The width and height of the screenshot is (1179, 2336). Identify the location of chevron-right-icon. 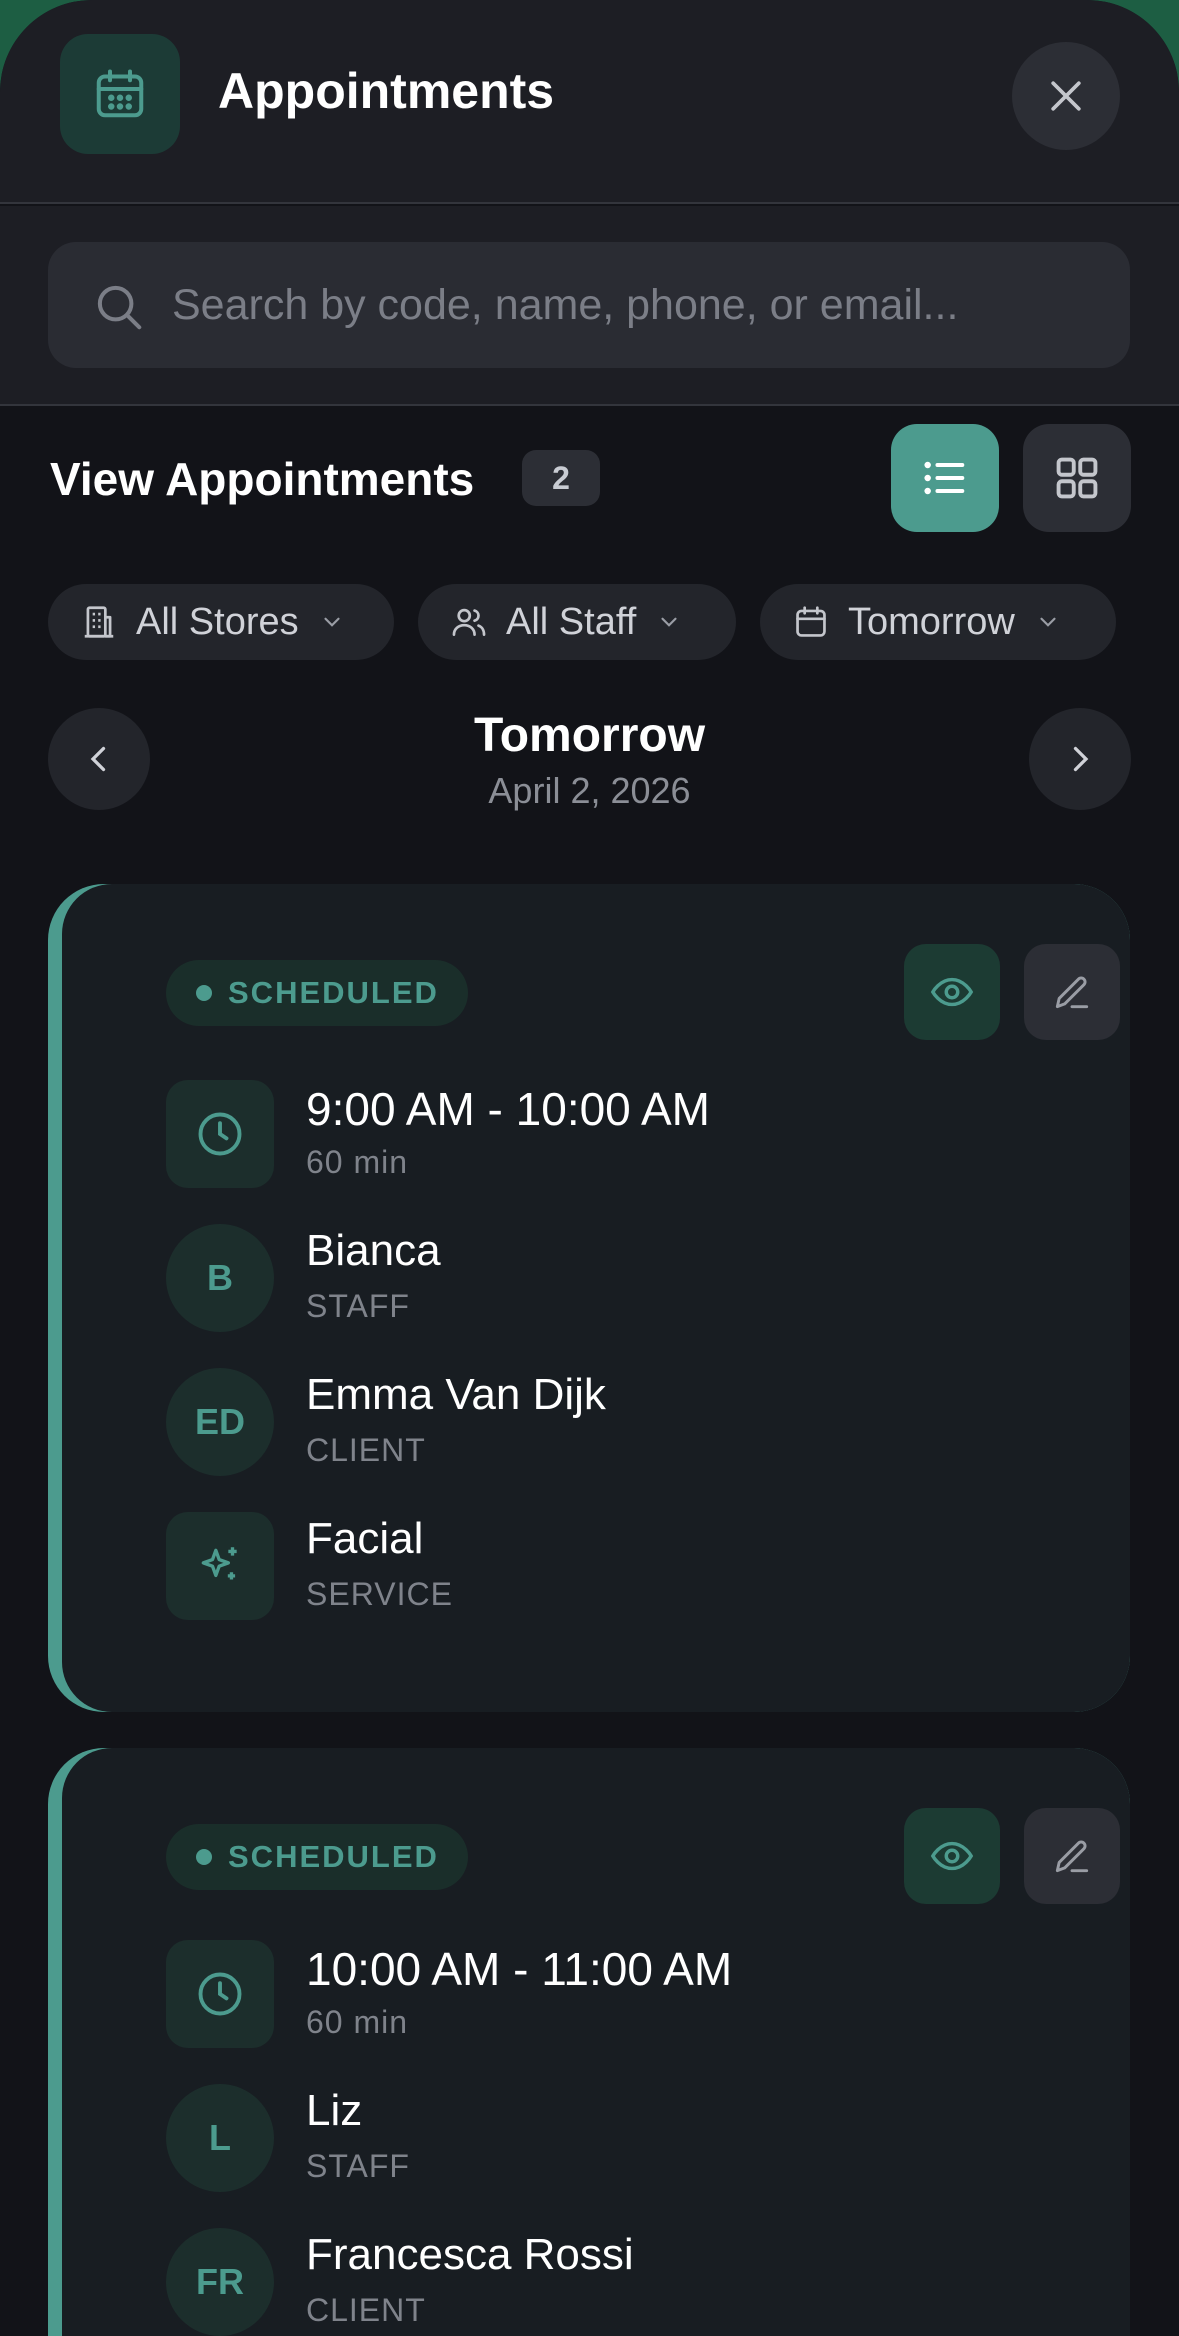
(1081, 759).